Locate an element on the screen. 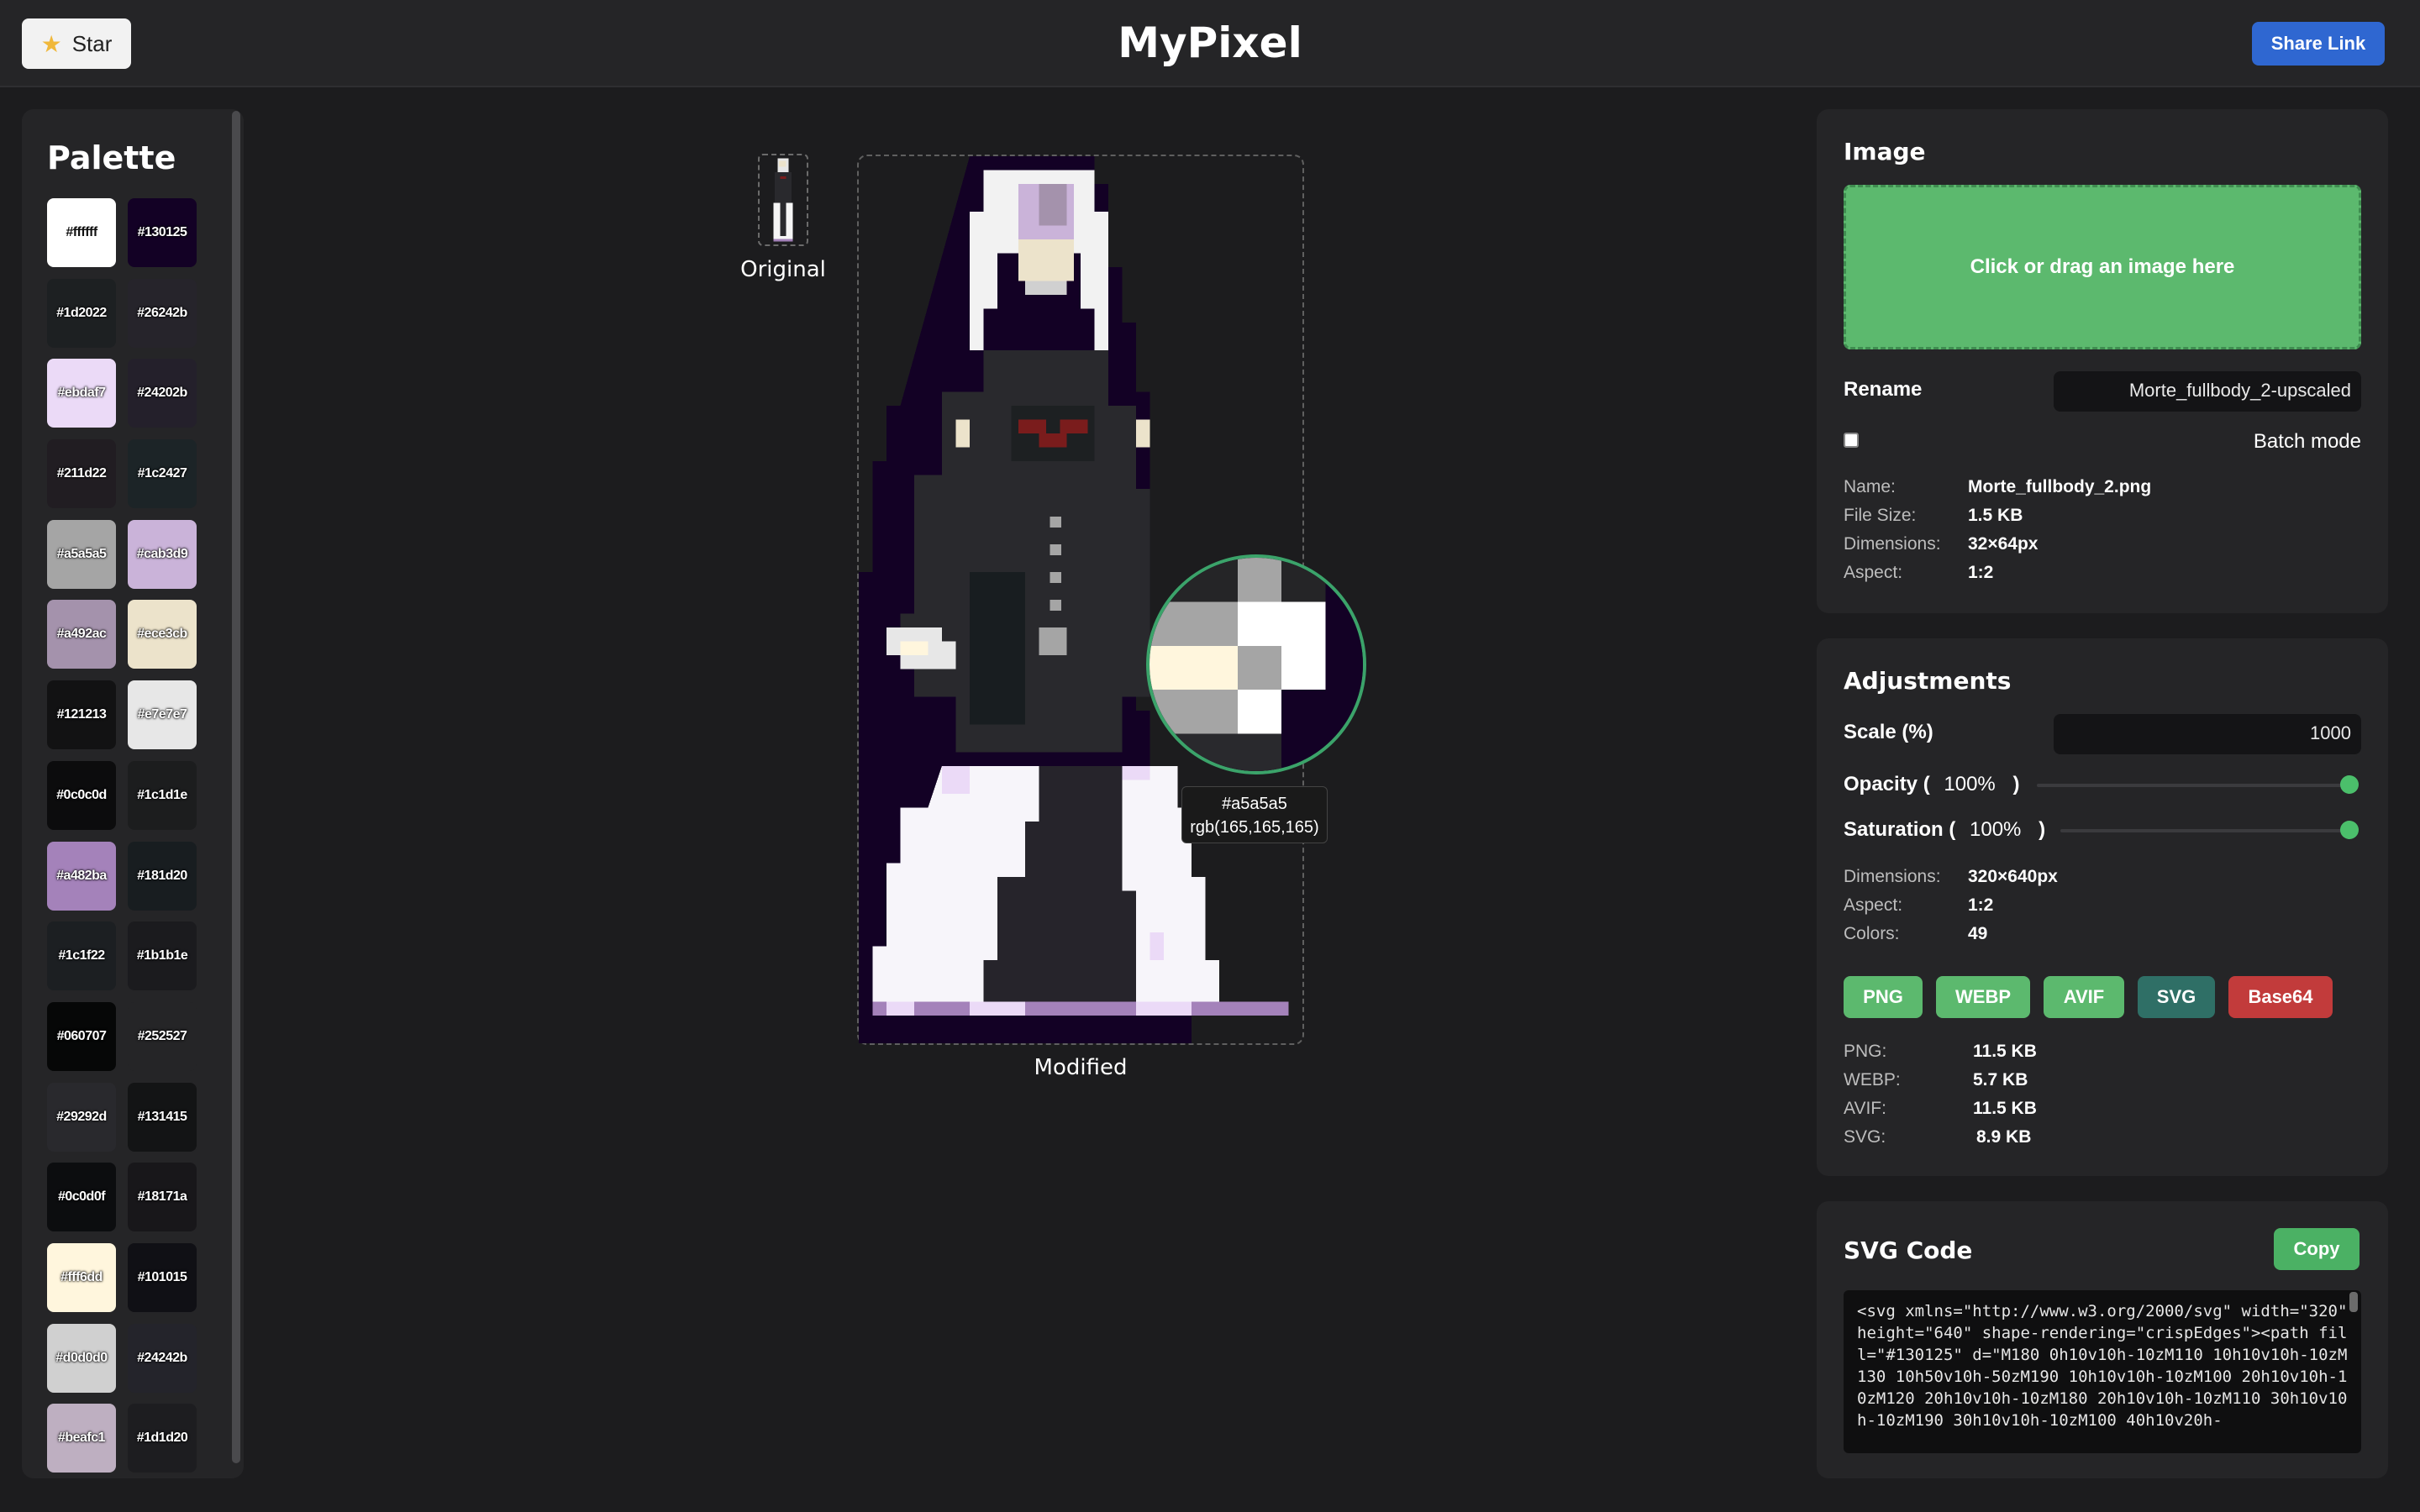 This screenshot has width=2420, height=1512. code-scrollbar is located at coordinates (2353, 1302).